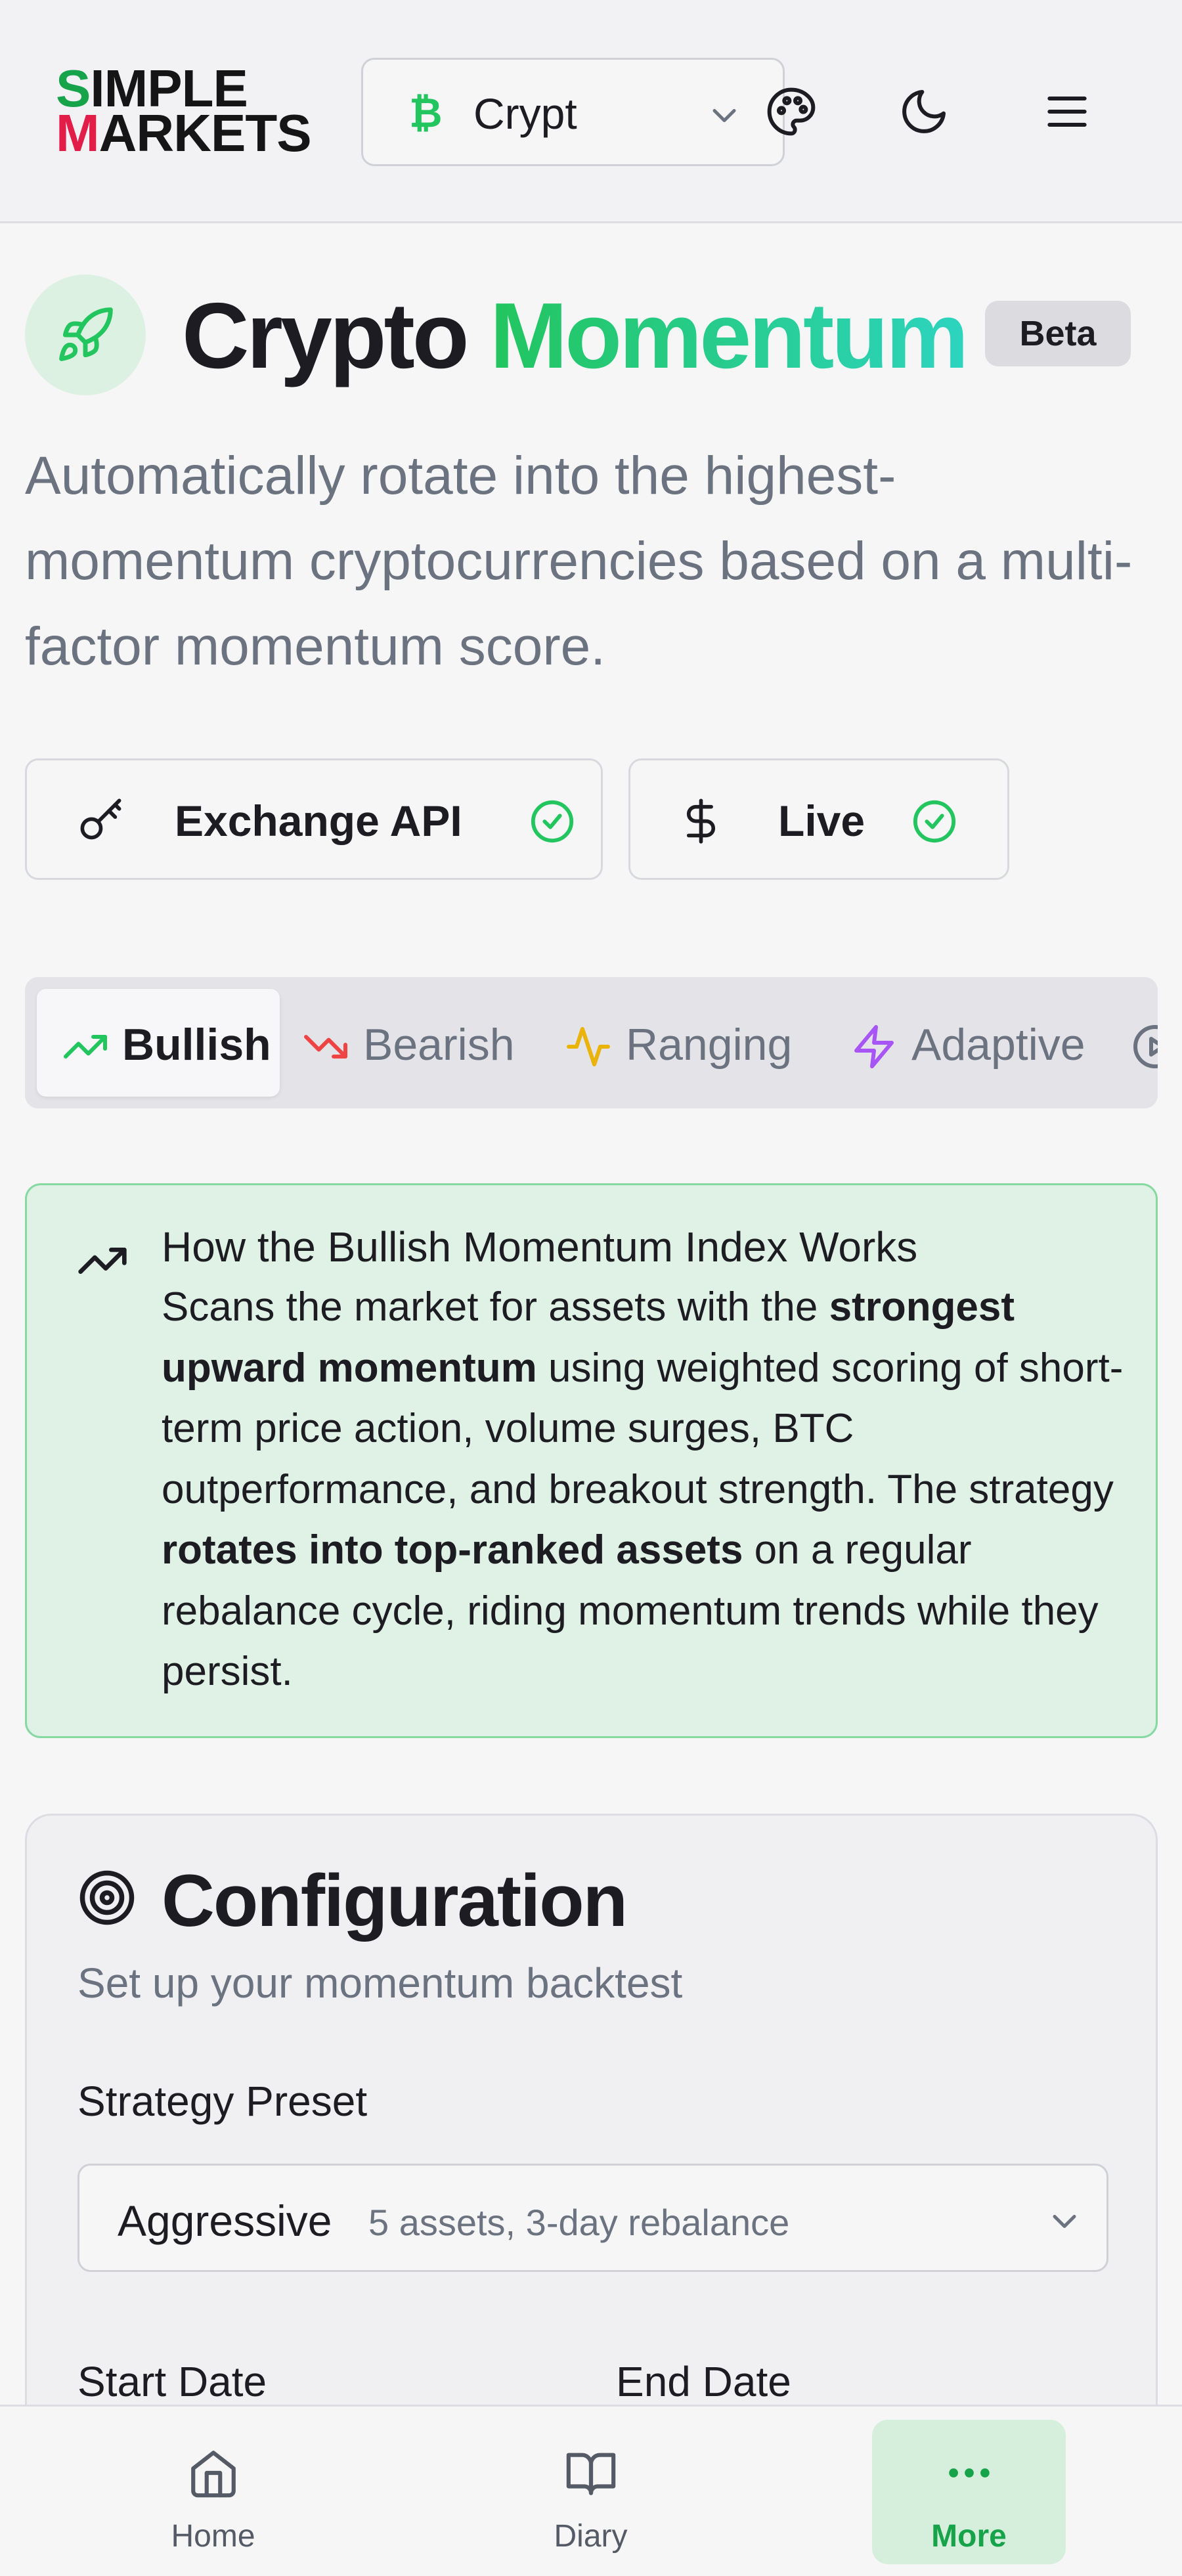 The width and height of the screenshot is (1182, 2576). I want to click on play-circle-icon, so click(1145, 1046).